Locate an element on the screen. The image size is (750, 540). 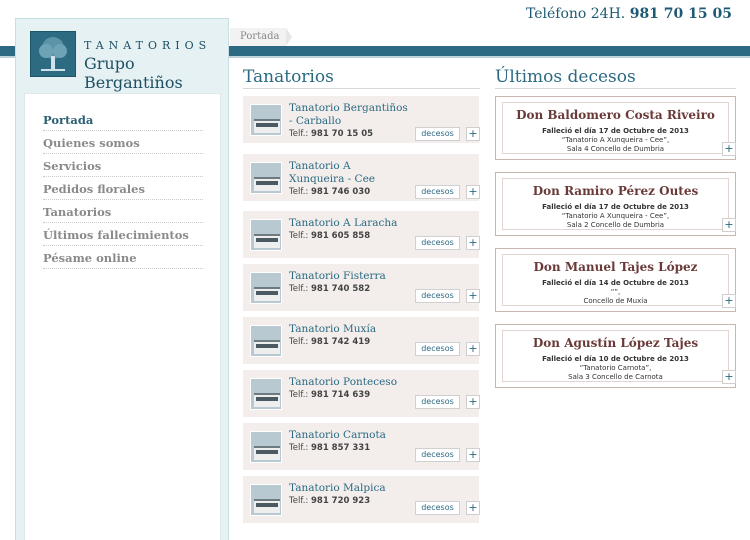
phone-info: Teléfono 24H. 981 70 15 05 is located at coordinates (629, 14).